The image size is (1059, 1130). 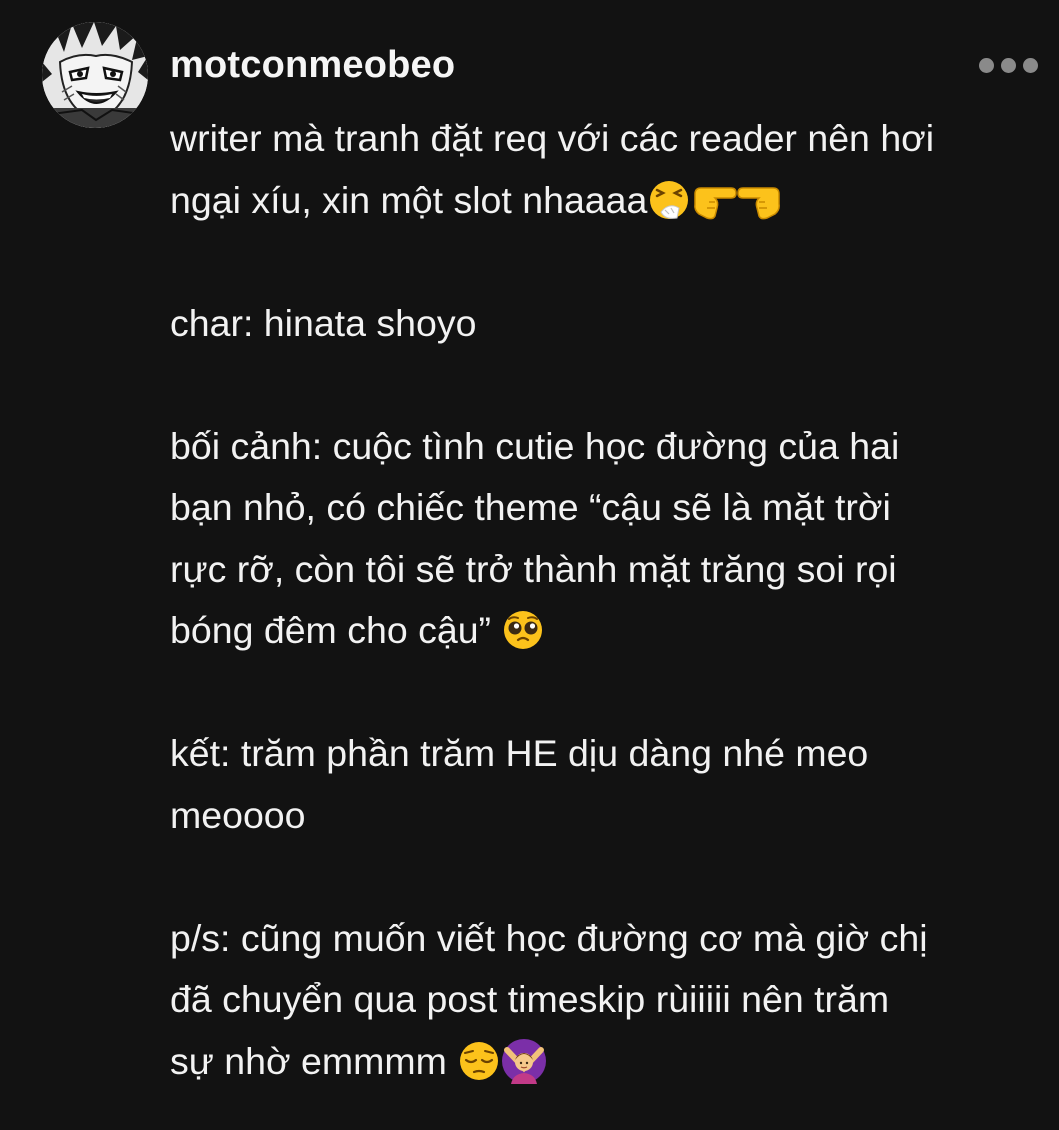 What do you see at coordinates (238, 814) in the screenshot?
I see `post-text-line: meoooo` at bounding box center [238, 814].